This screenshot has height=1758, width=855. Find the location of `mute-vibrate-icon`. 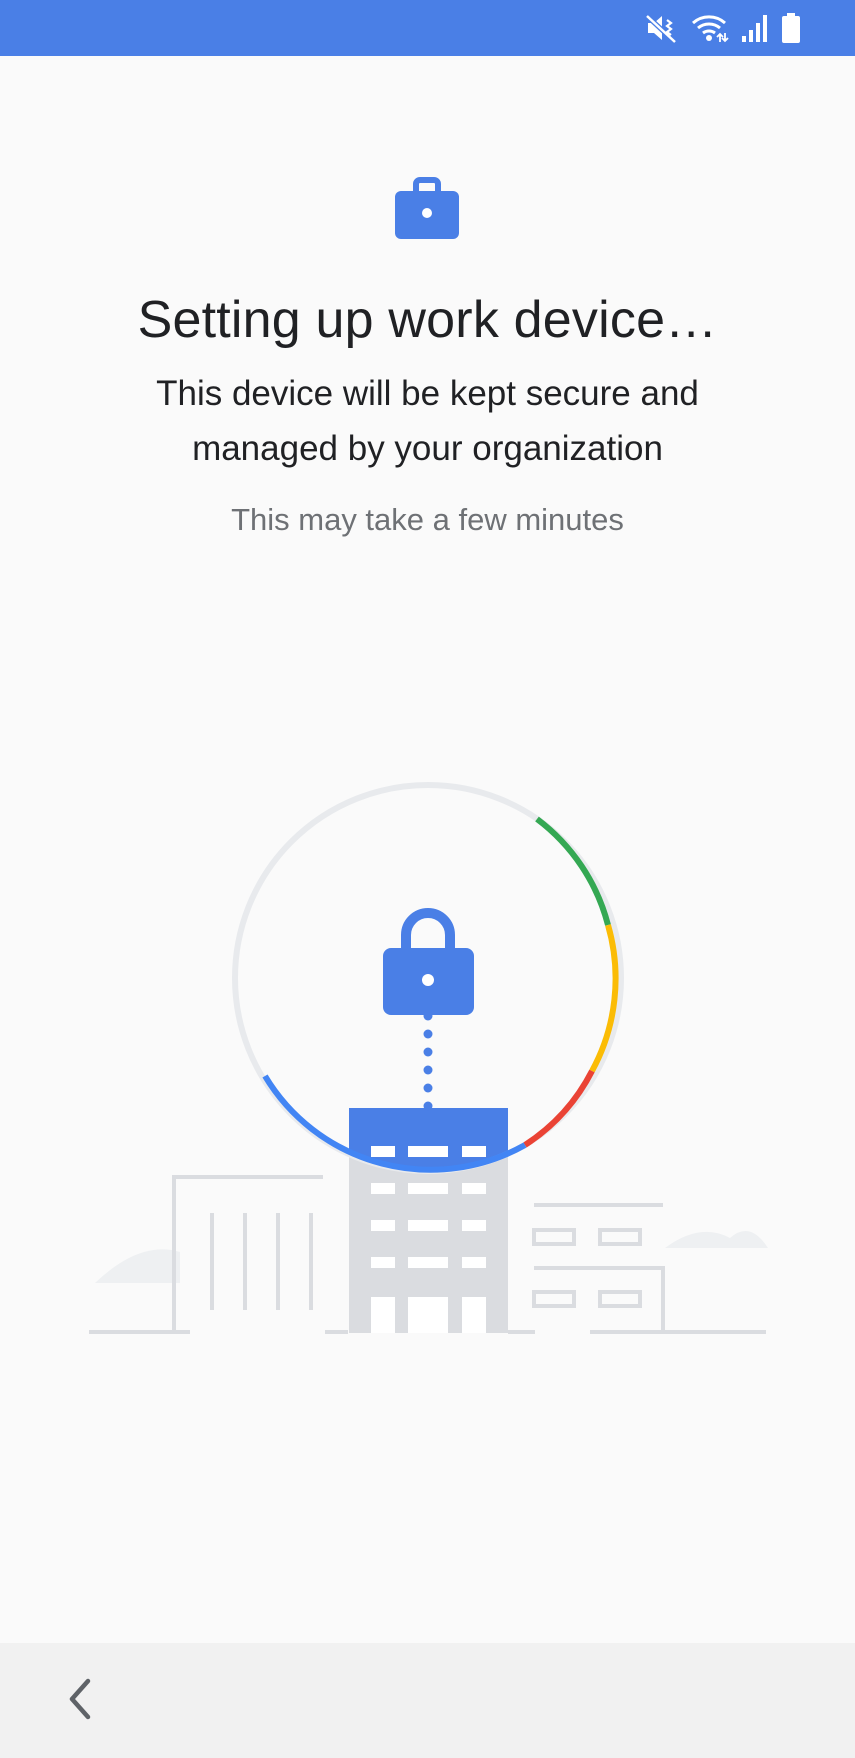

mute-vibrate-icon is located at coordinates (661, 29).